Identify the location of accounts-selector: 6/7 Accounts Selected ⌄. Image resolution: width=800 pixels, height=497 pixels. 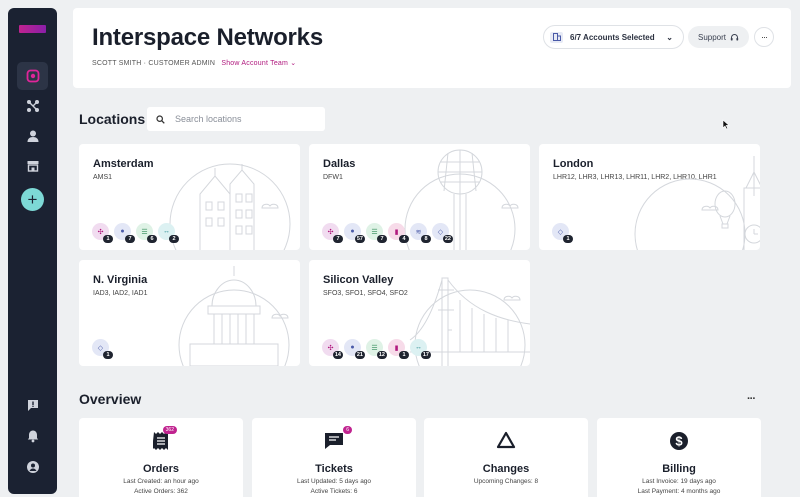
(613, 37).